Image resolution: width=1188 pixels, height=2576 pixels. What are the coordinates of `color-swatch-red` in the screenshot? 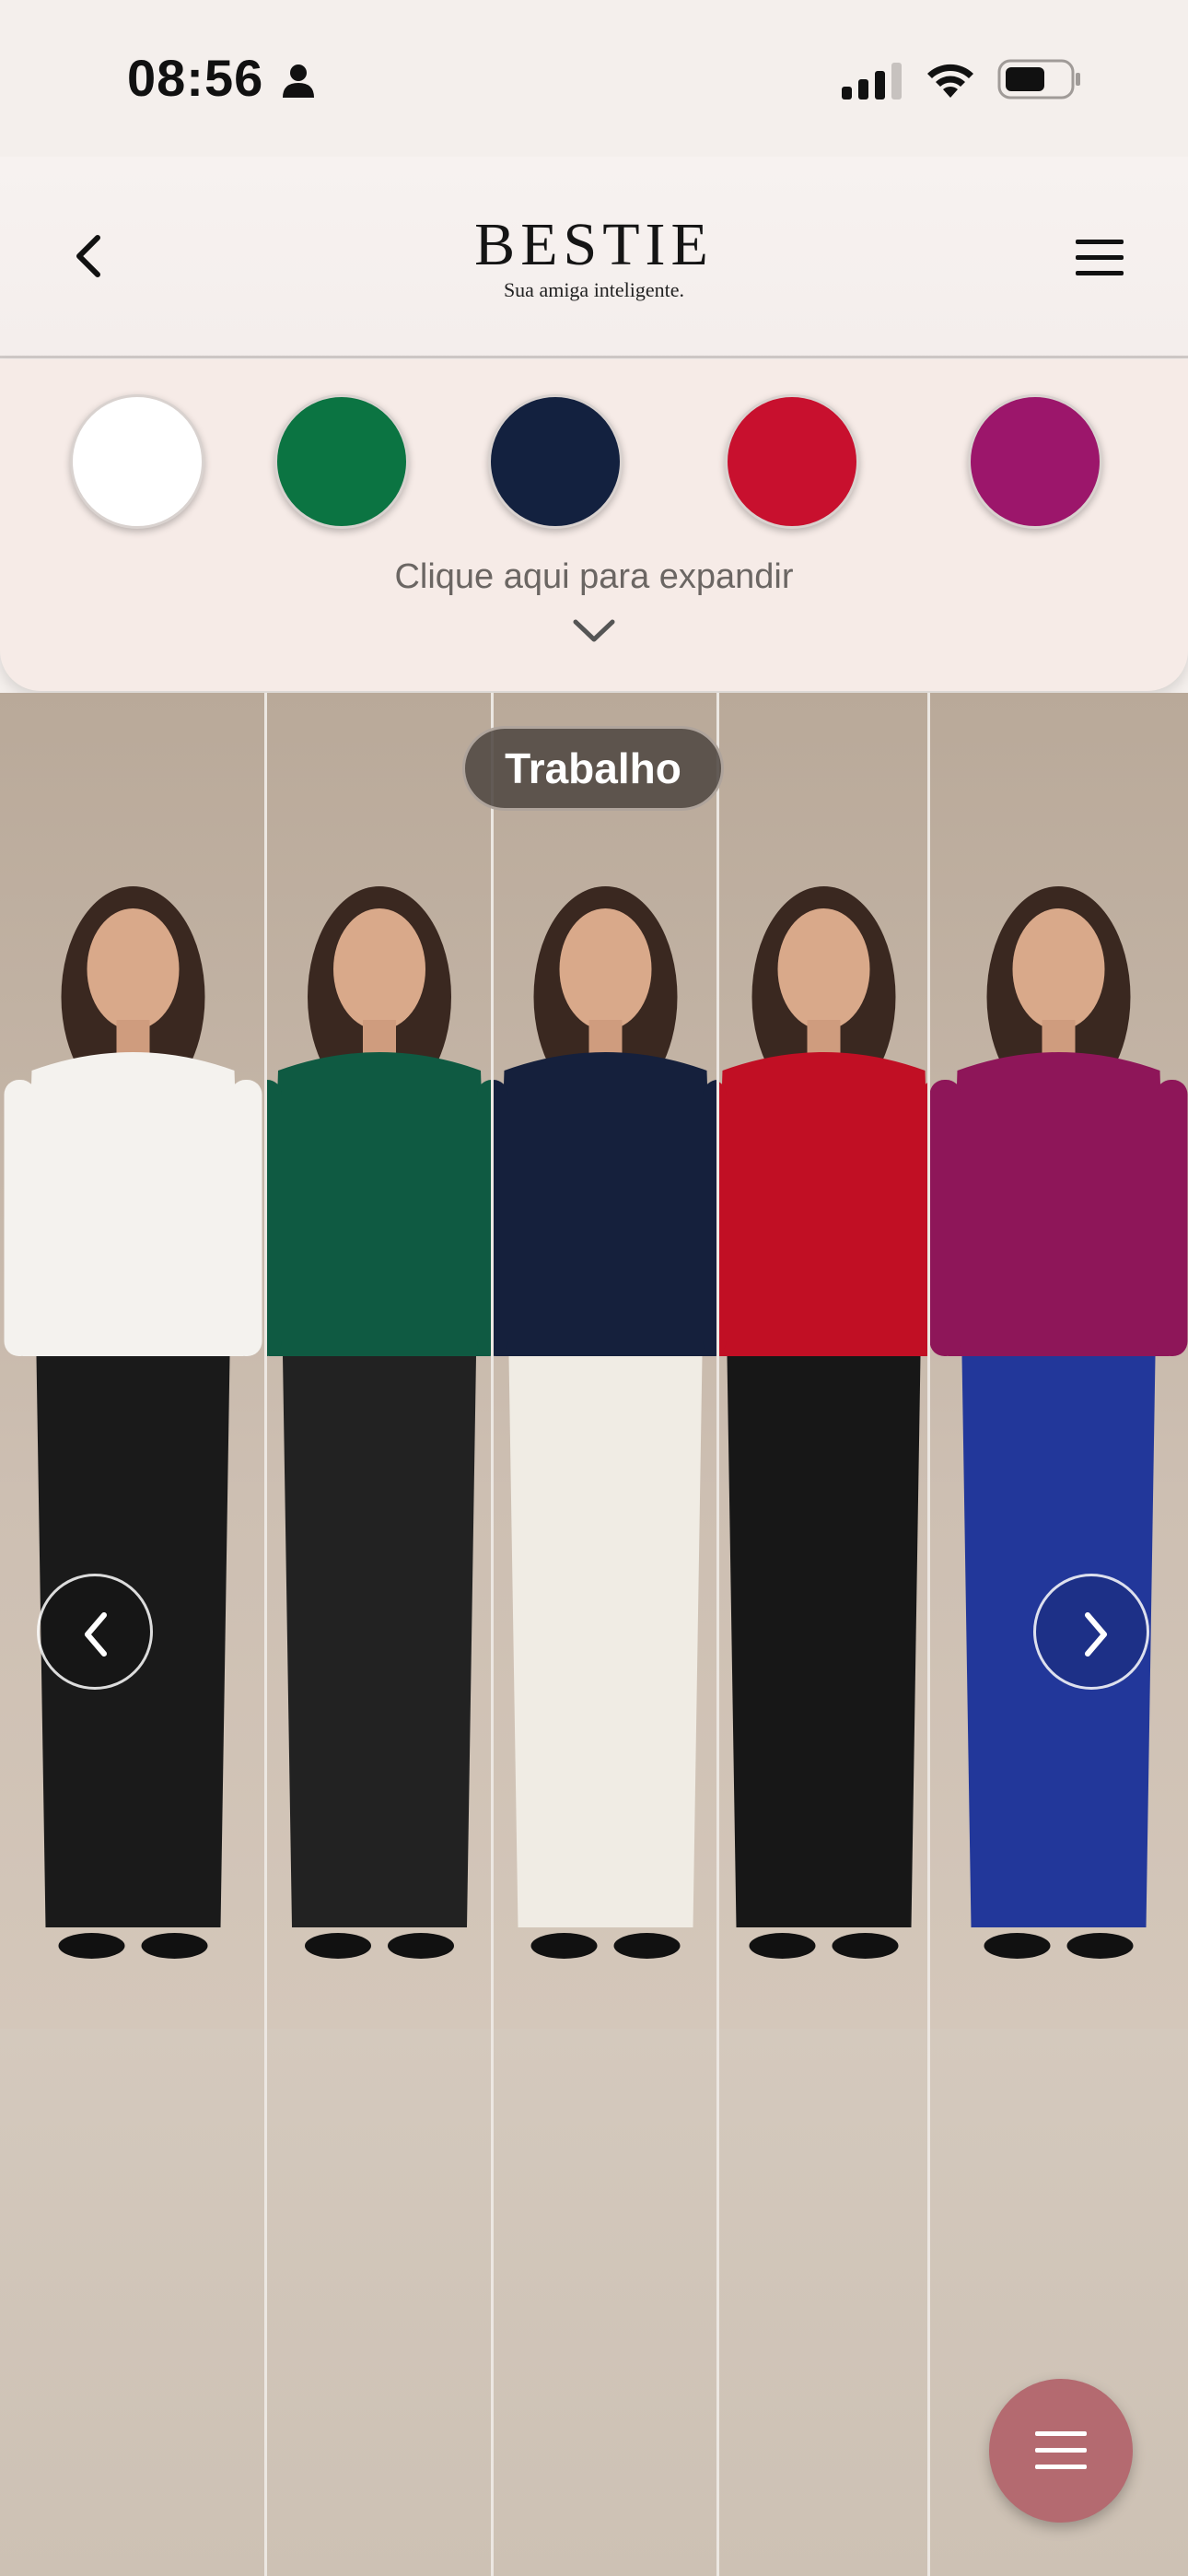 It's located at (792, 461).